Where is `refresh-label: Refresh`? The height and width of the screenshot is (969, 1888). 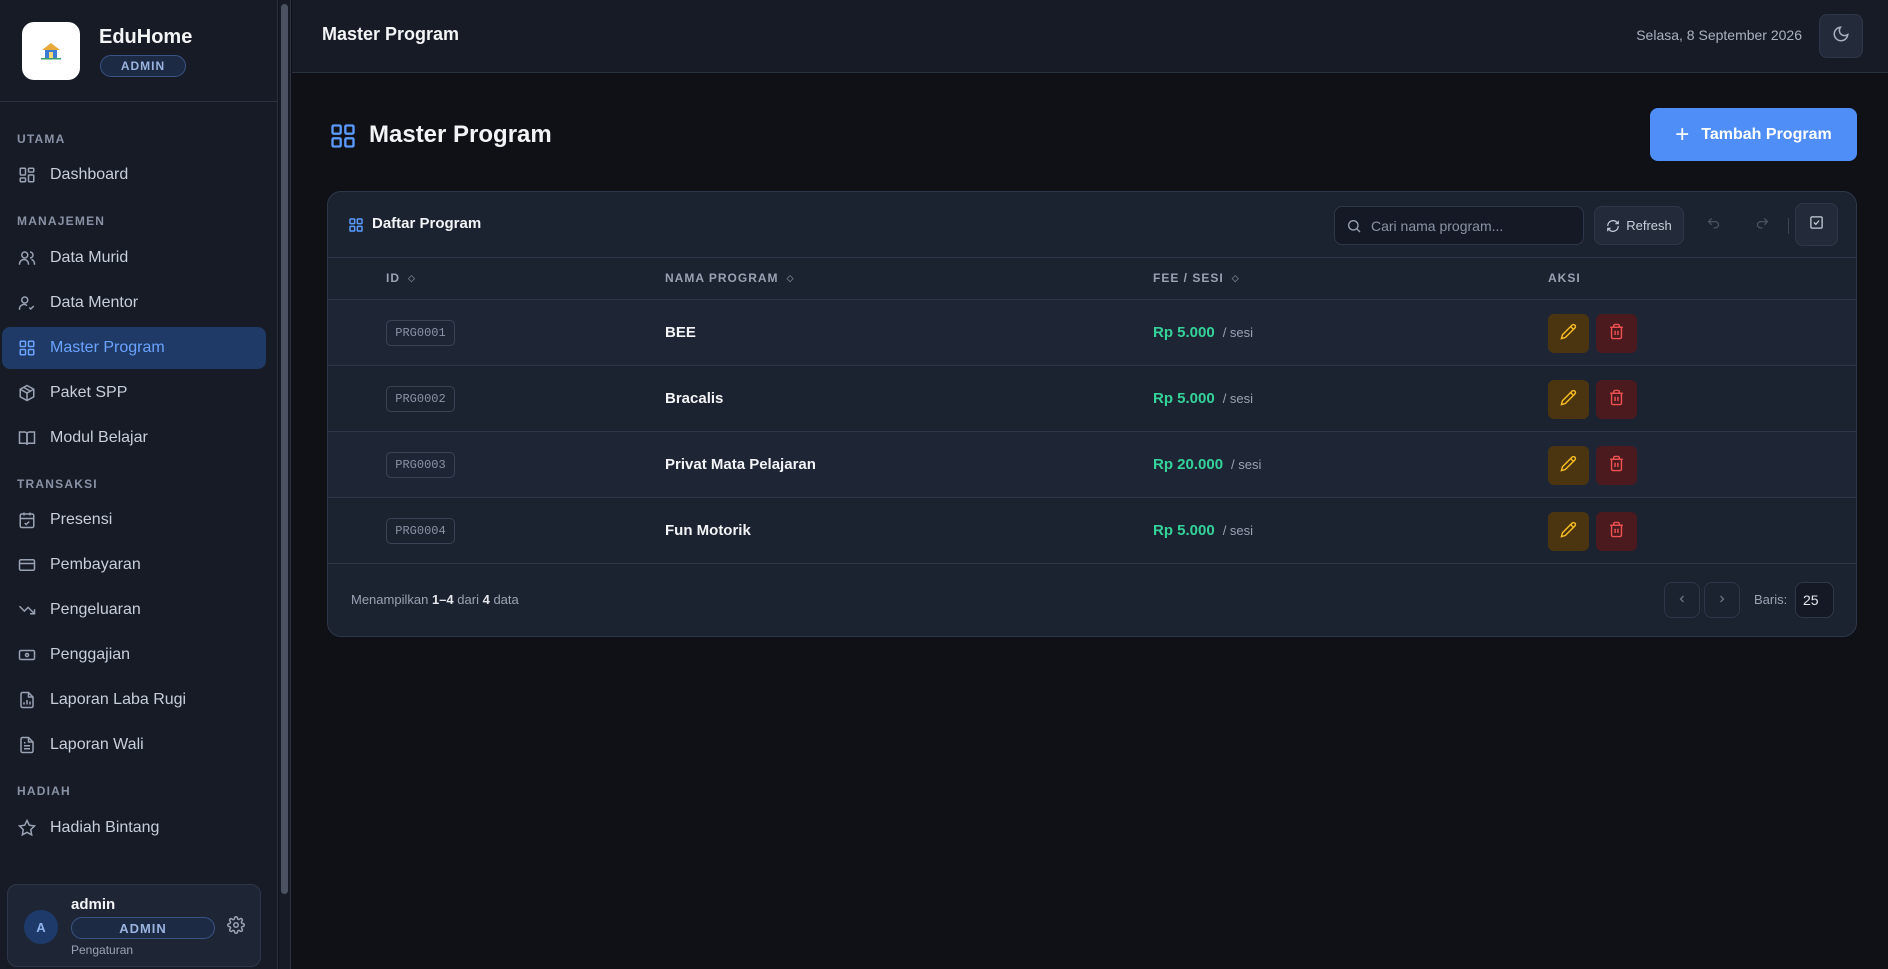 refresh-label: Refresh is located at coordinates (1649, 225).